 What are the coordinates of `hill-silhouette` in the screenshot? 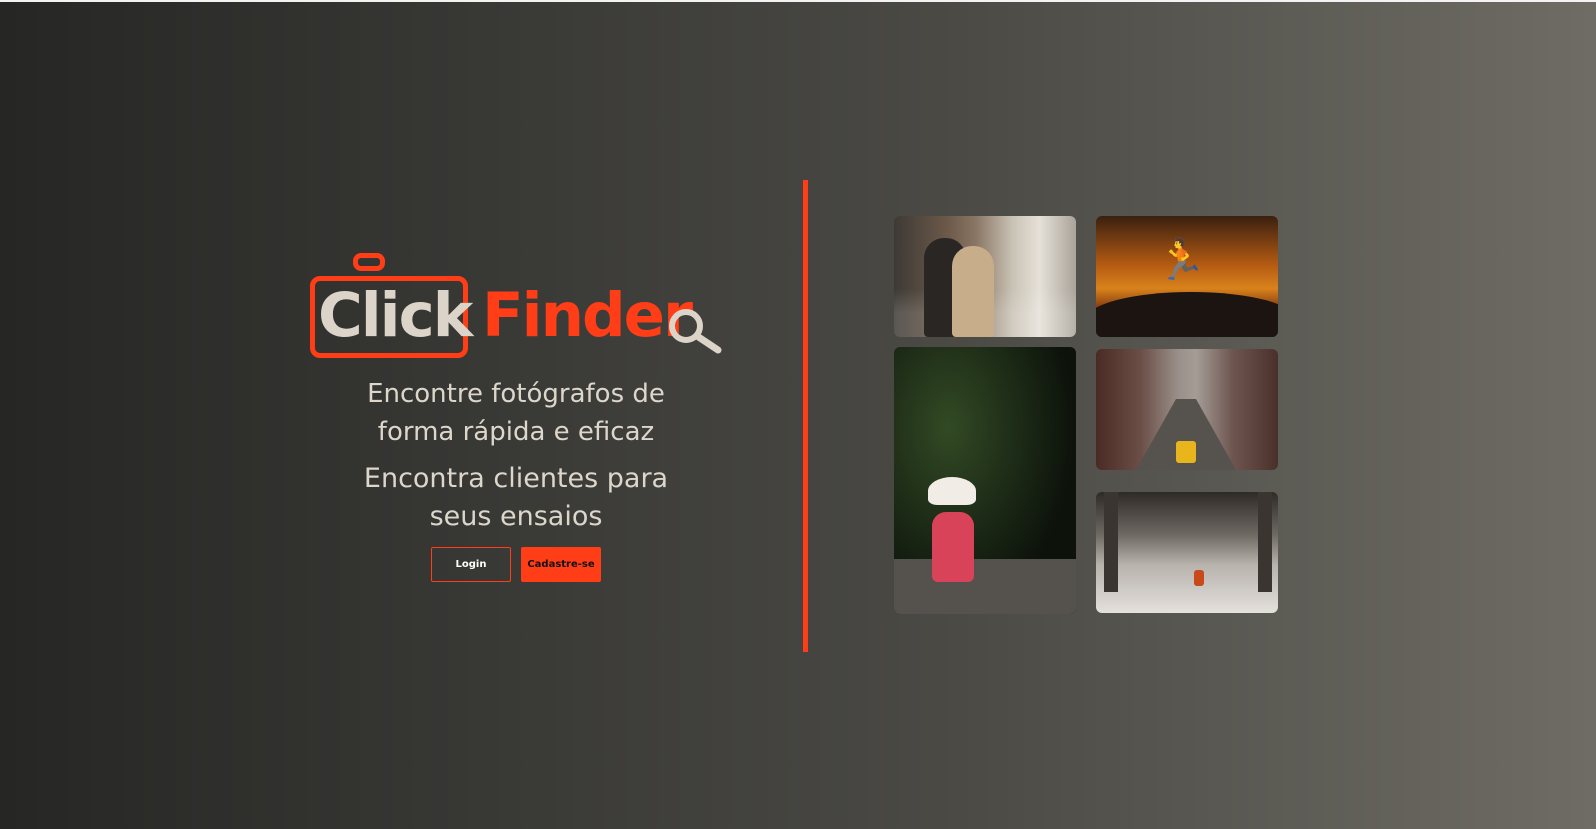 It's located at (1187, 314).